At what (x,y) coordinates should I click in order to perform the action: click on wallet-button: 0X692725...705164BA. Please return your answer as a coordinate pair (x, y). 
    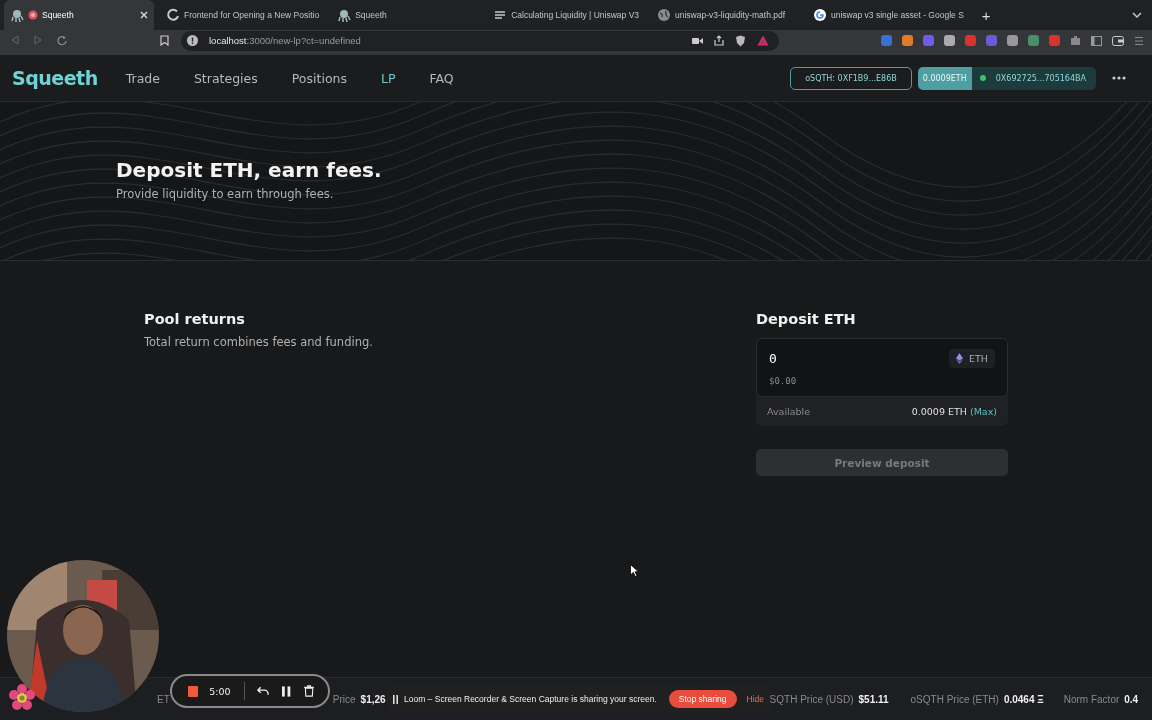
    Looking at the image, I should click on (1033, 78).